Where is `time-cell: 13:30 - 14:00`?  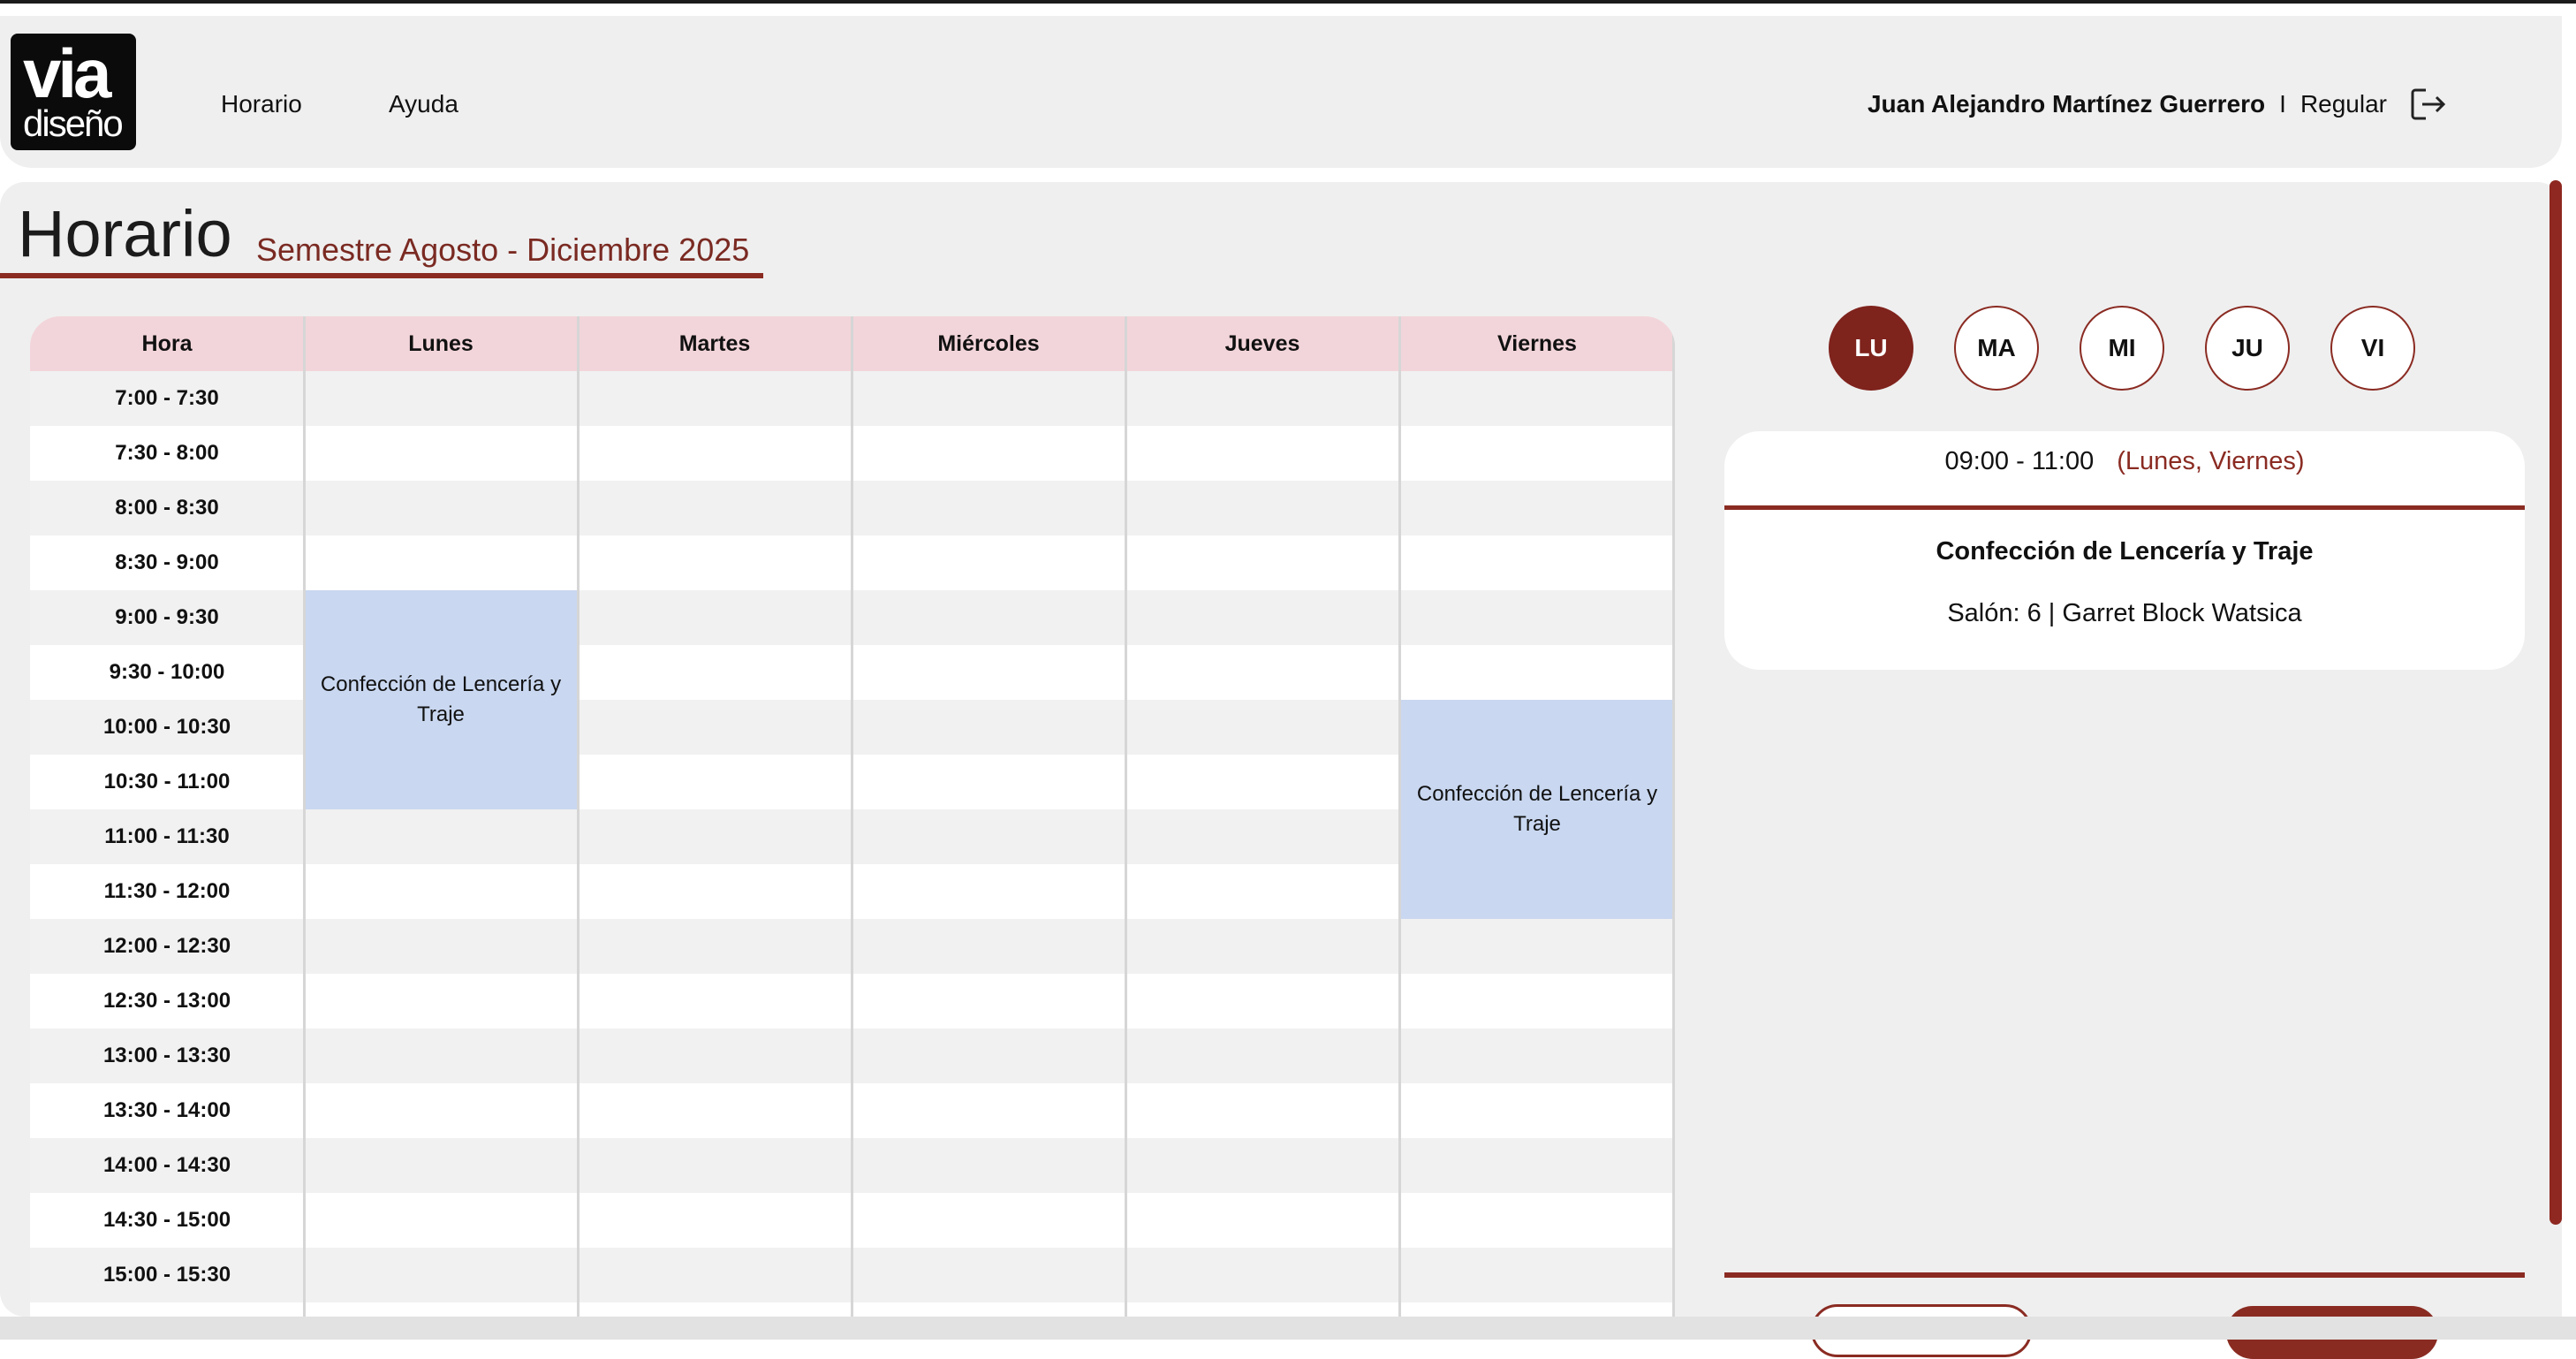
time-cell: 13:30 - 14:00 is located at coordinates (167, 1110).